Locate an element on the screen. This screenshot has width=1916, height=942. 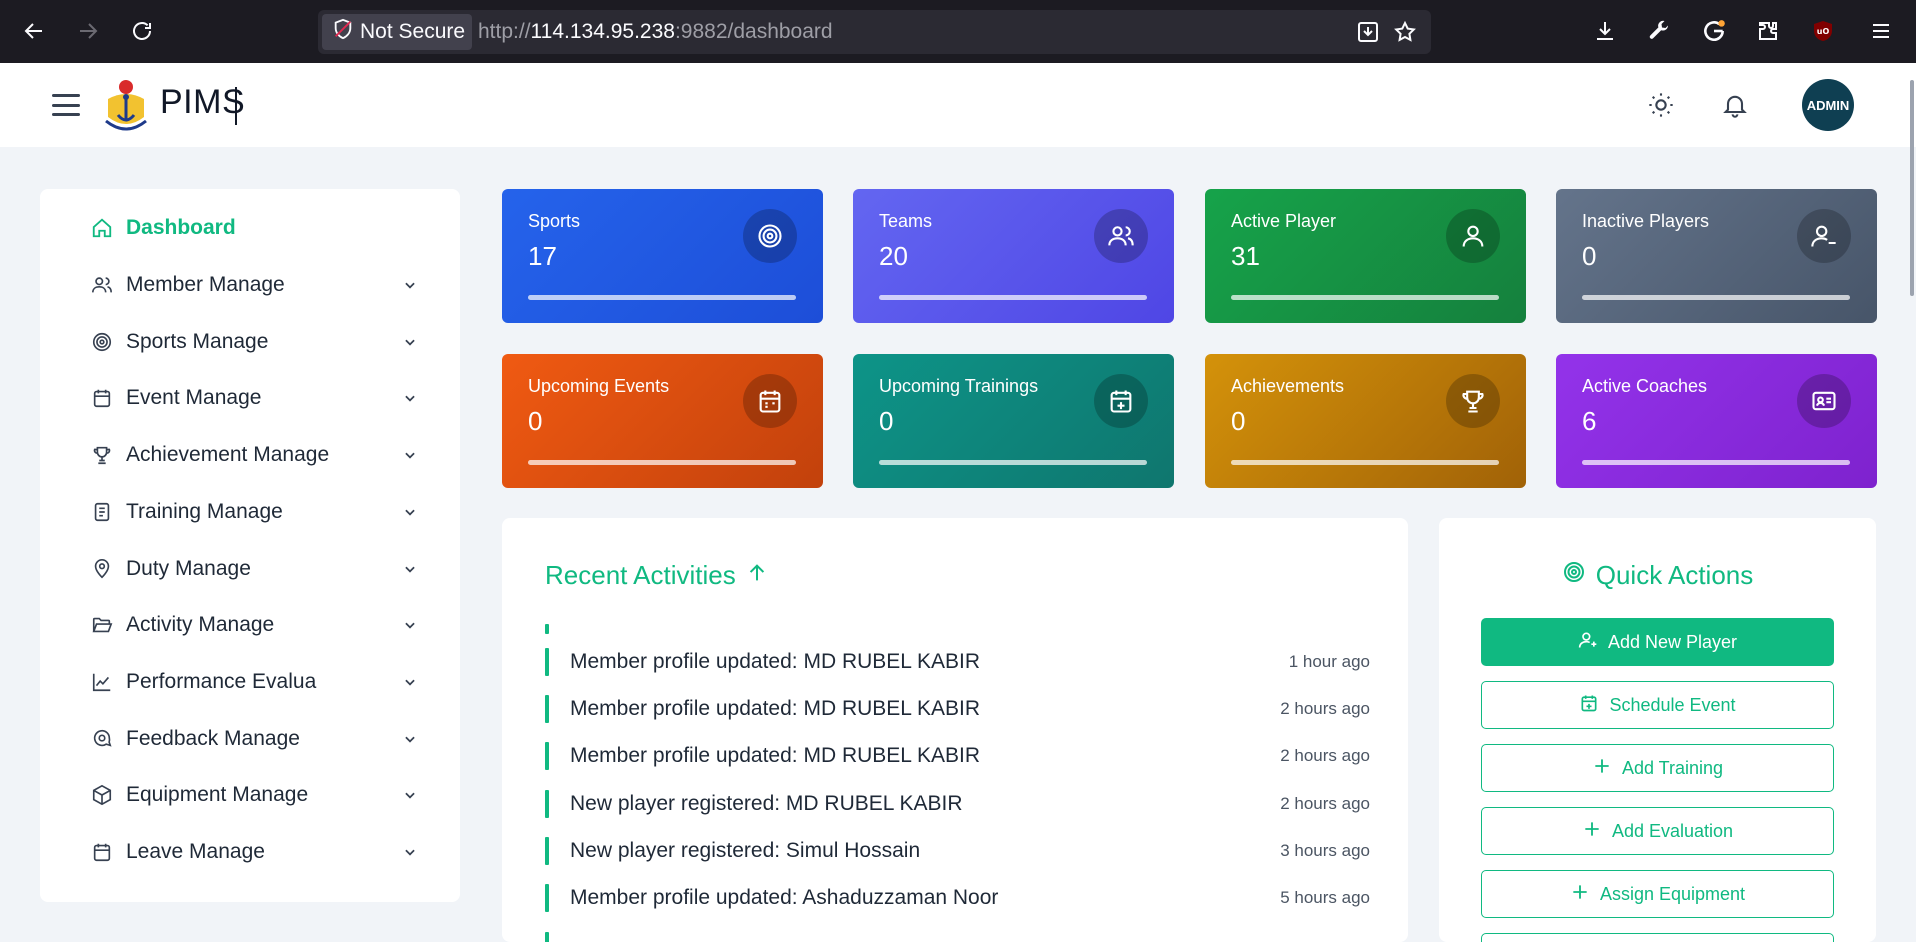
quick-actions-title: Quick Actions is located at coordinates (1657, 575).